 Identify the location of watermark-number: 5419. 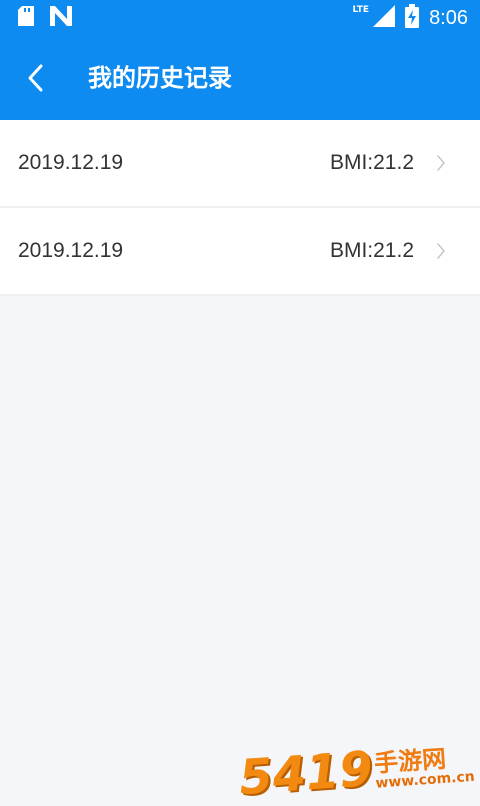
(306, 773).